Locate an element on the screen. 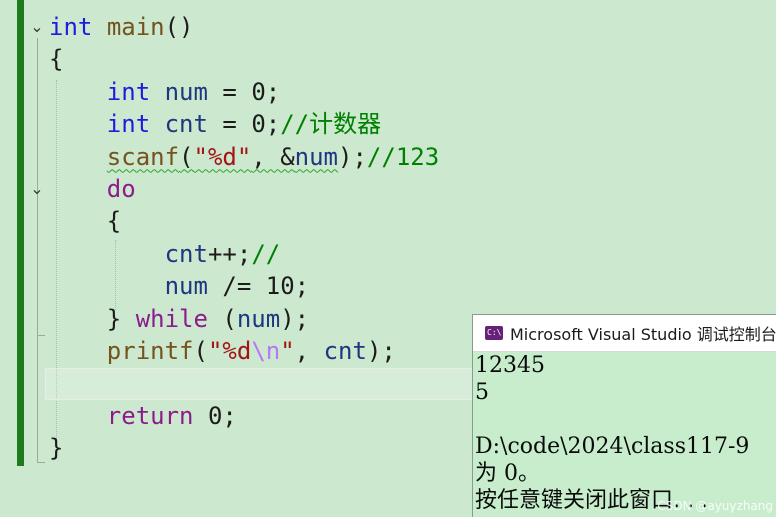 The image size is (776, 517). code-line: int main() is located at coordinates (121, 27).